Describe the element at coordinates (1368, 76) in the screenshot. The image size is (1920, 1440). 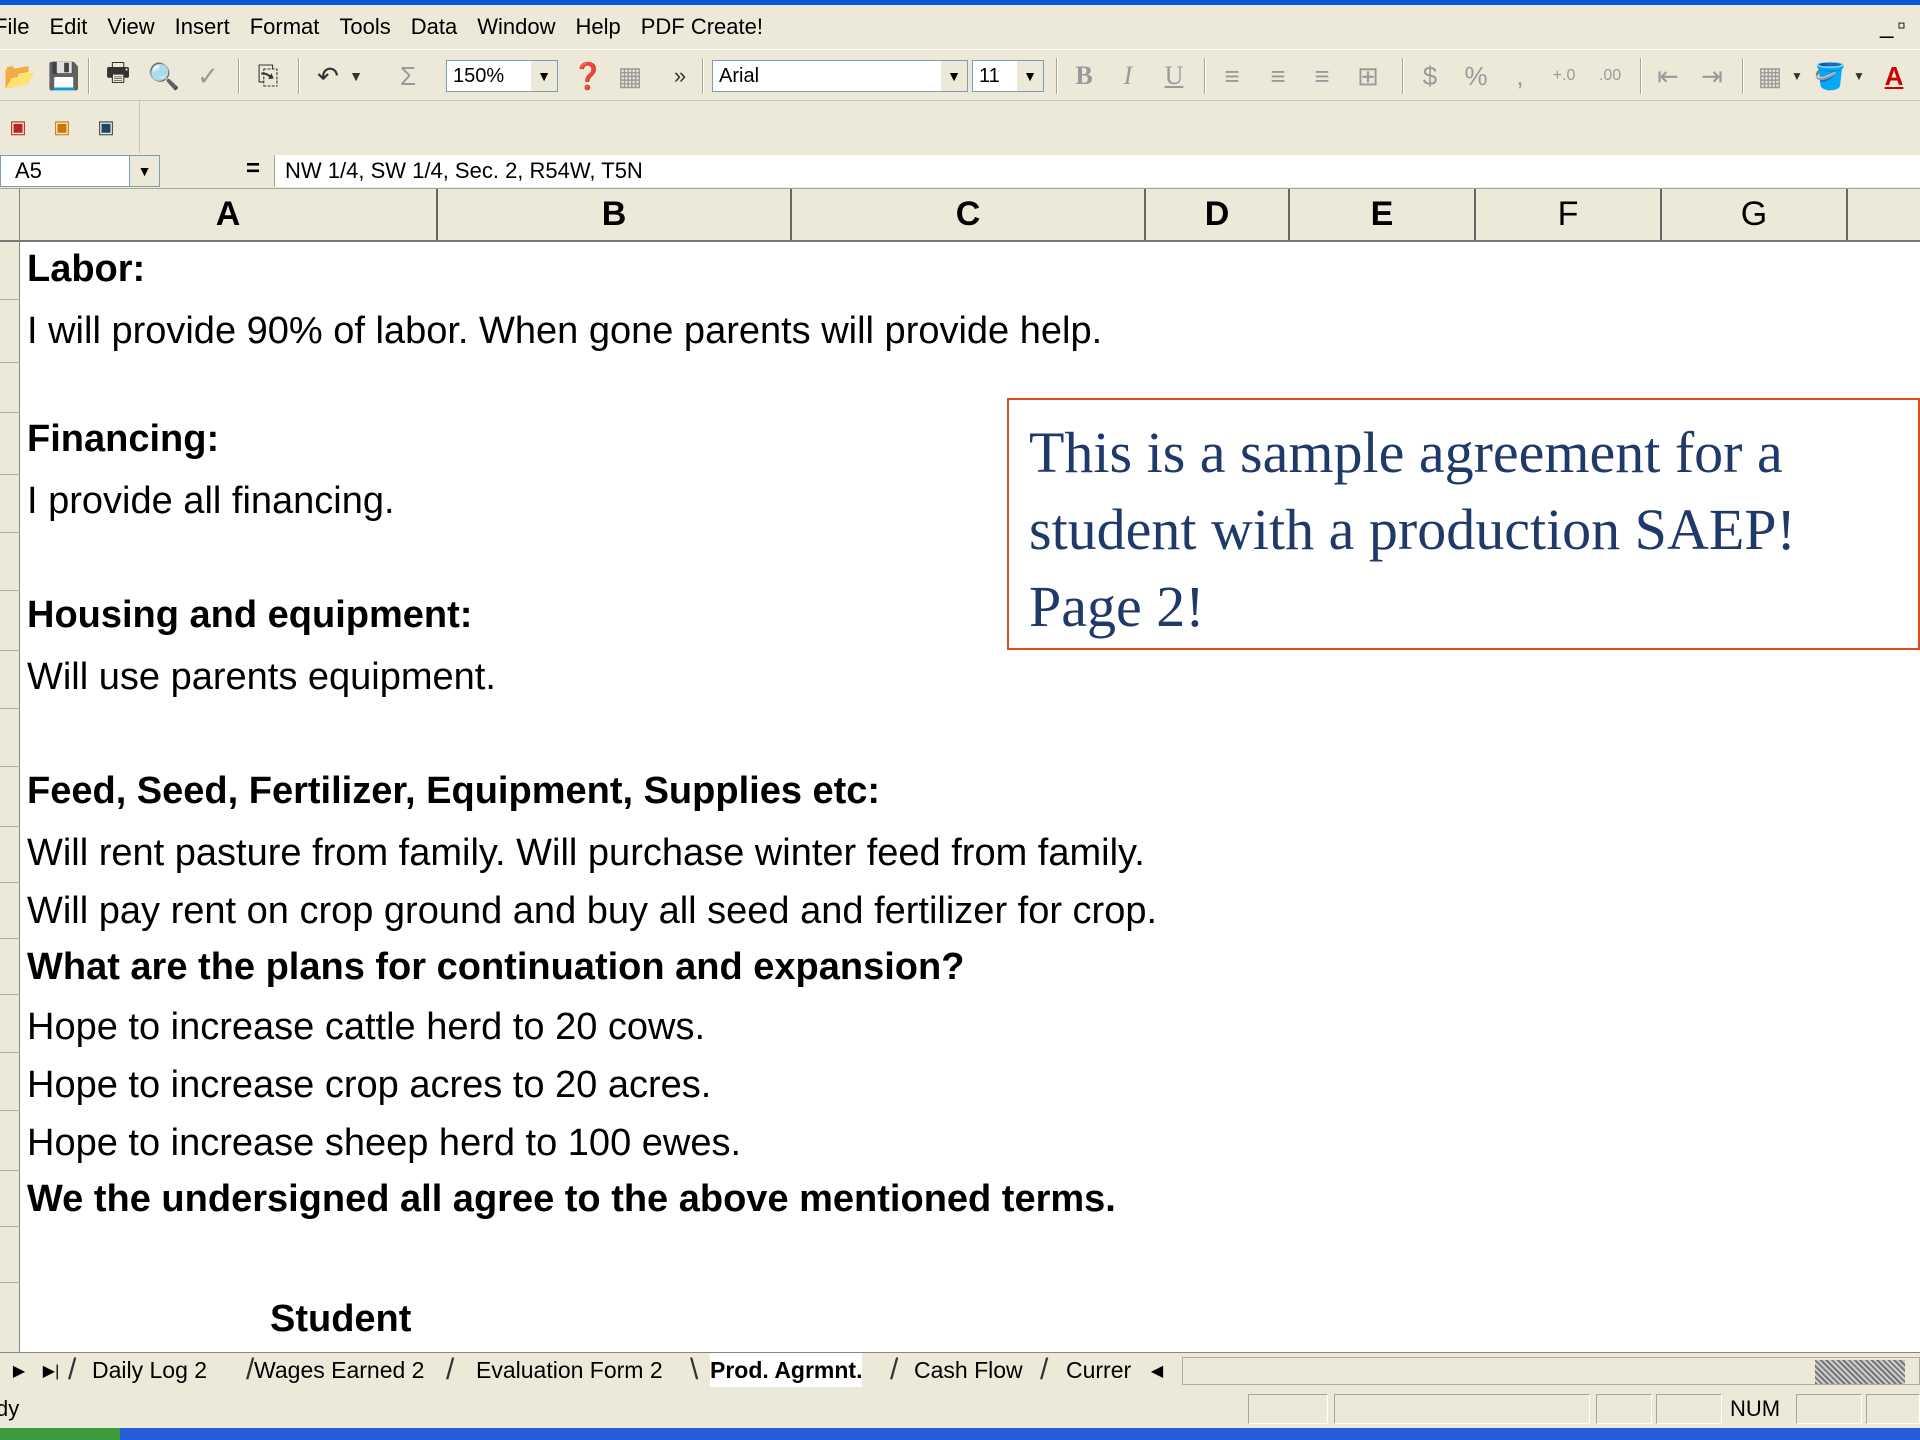
I see `merge-center-icon: ⊞` at that location.